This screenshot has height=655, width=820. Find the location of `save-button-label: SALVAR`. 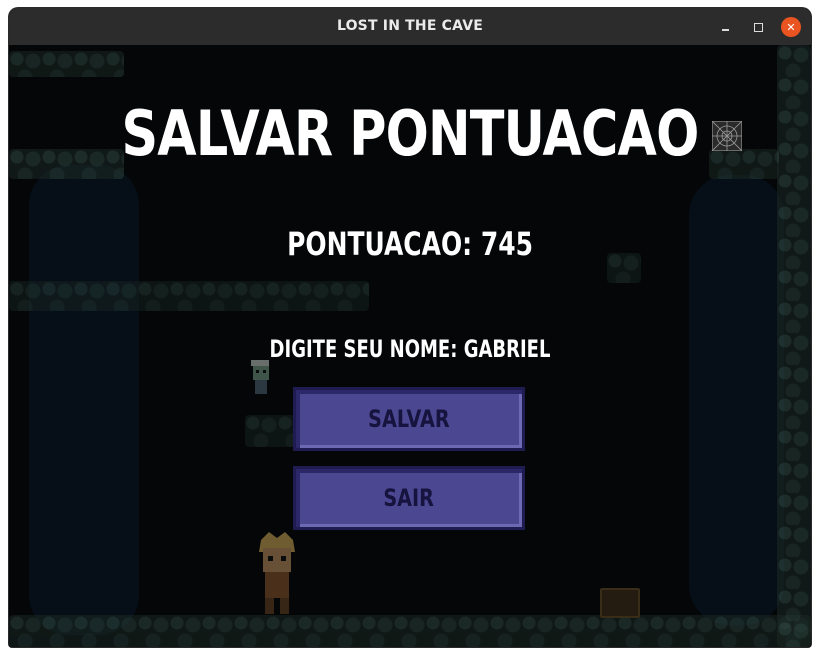

save-button-label: SALVAR is located at coordinates (409, 419).